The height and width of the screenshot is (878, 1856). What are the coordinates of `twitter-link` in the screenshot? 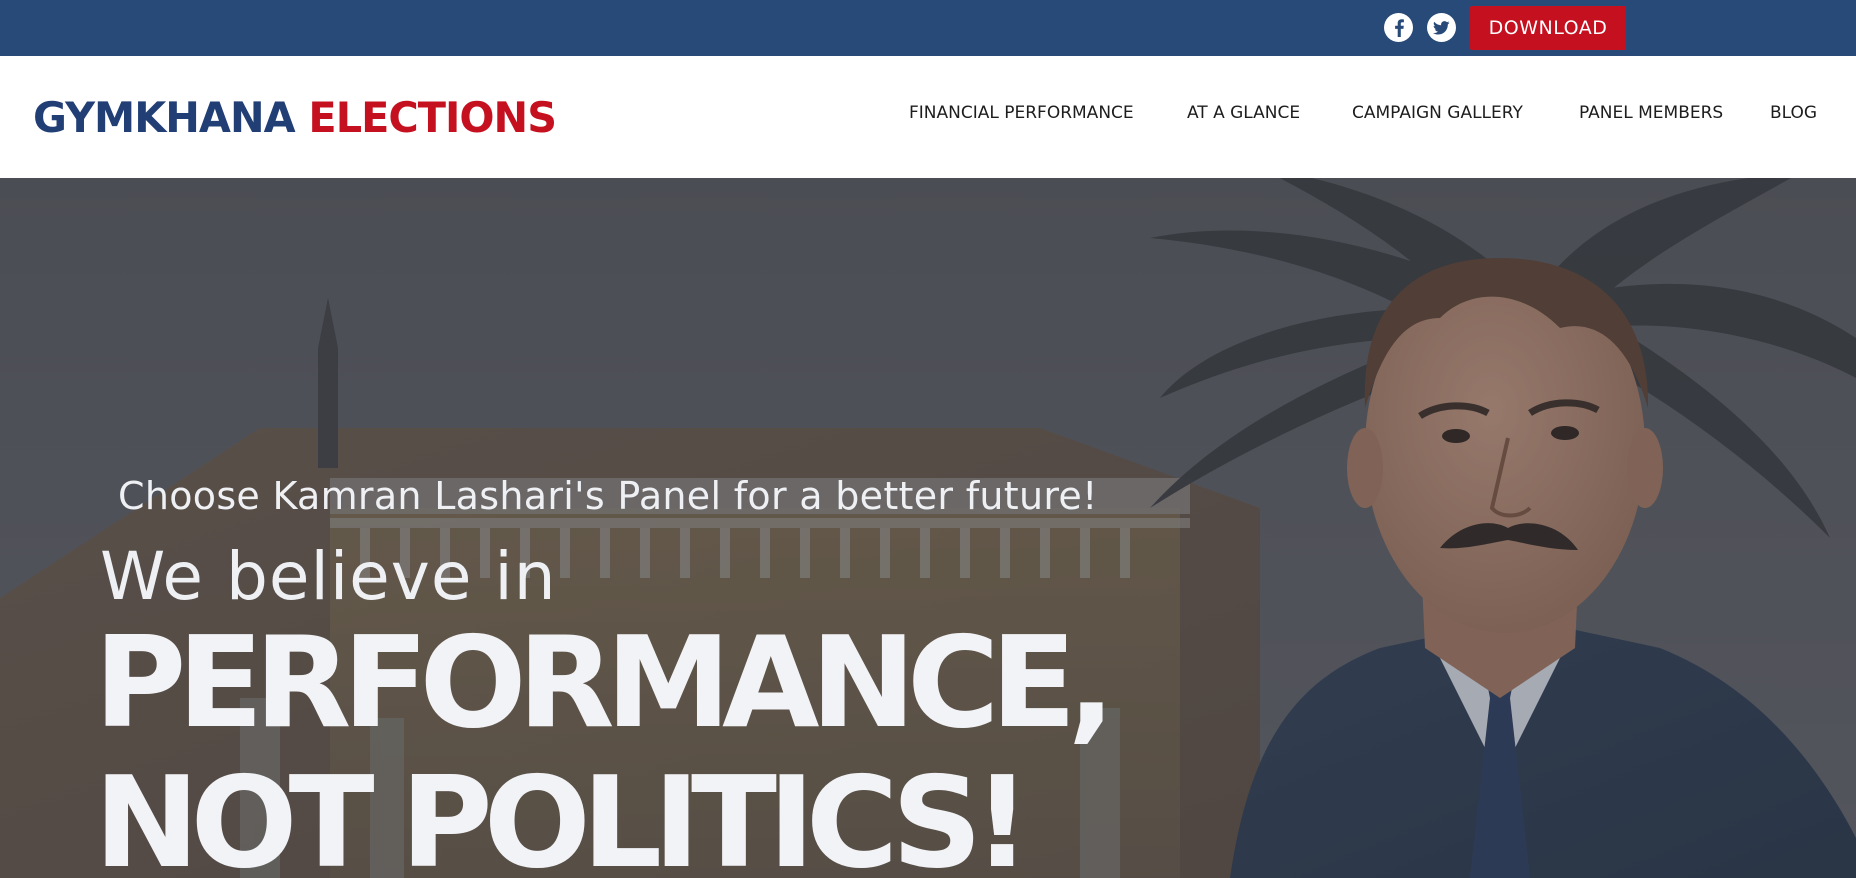 It's located at (1441, 27).